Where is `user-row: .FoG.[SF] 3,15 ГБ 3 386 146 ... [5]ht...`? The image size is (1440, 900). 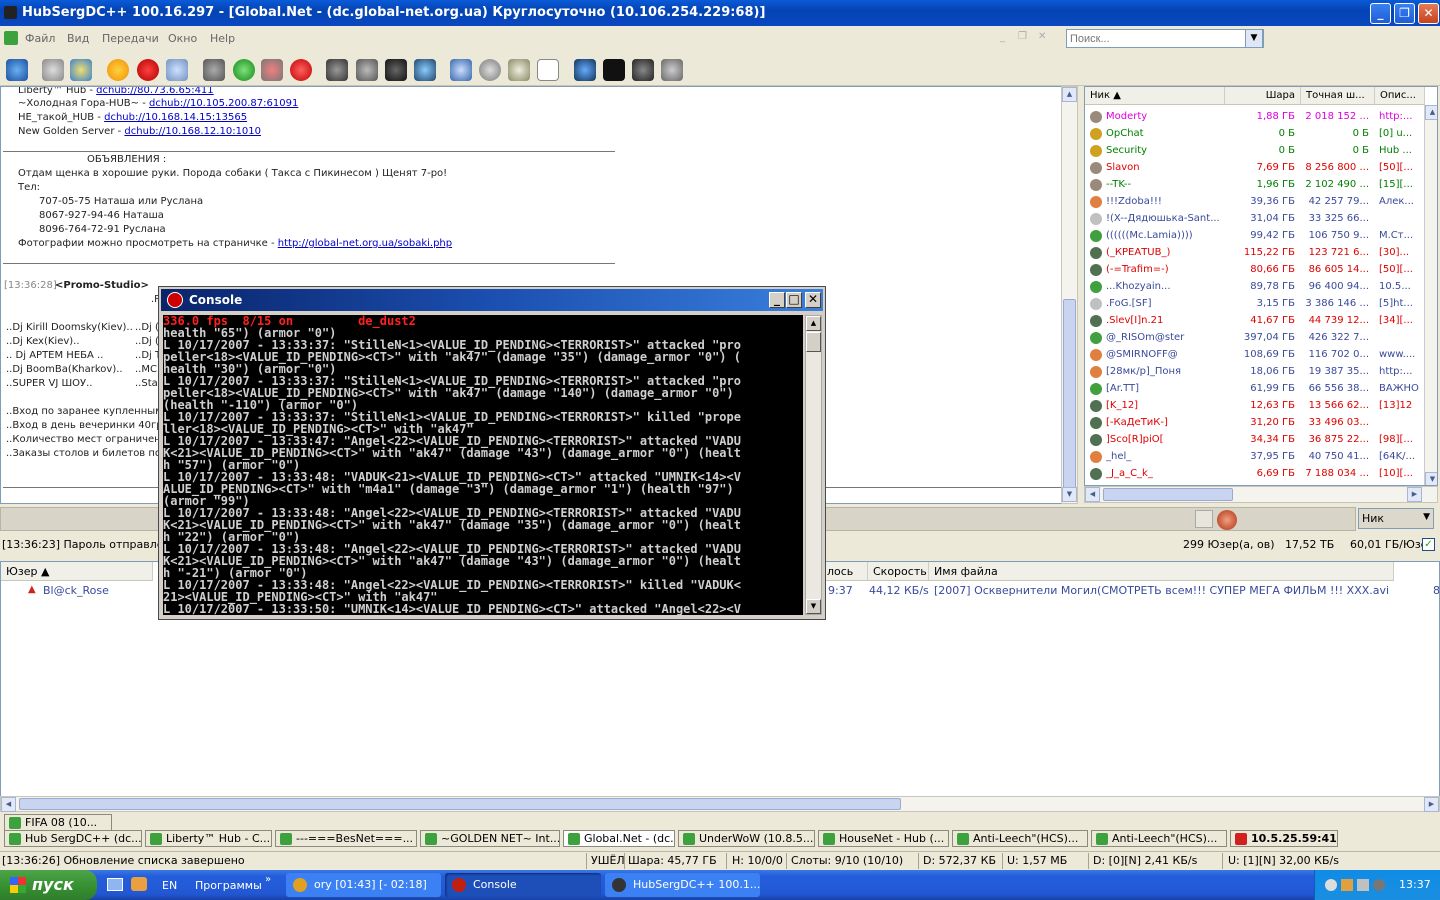
user-row: .FoG.[SF] 3,15 ГБ 3 386 146 ... [5]ht... is located at coordinates (1255, 304).